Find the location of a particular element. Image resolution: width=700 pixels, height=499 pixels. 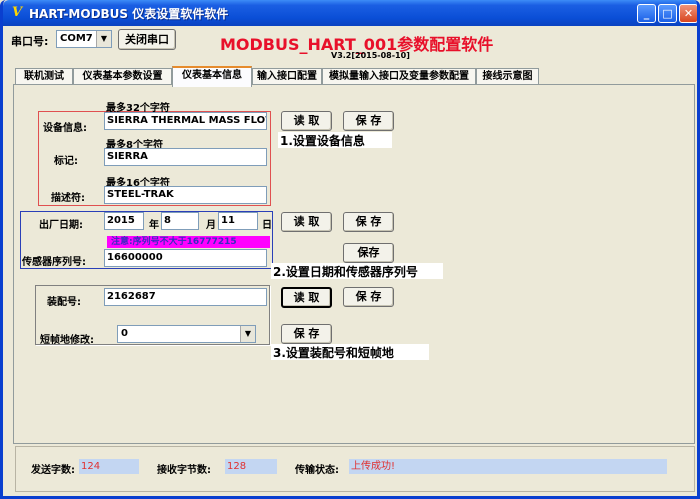

year-field: 2015 is located at coordinates (124, 221).